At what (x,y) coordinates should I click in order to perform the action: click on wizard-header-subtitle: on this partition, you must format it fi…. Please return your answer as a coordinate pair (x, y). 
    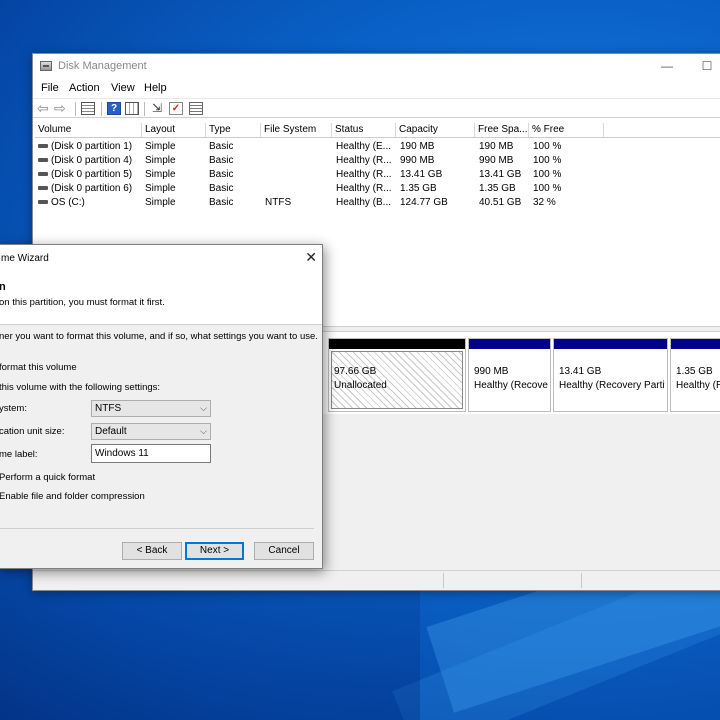
    Looking at the image, I should click on (82, 302).